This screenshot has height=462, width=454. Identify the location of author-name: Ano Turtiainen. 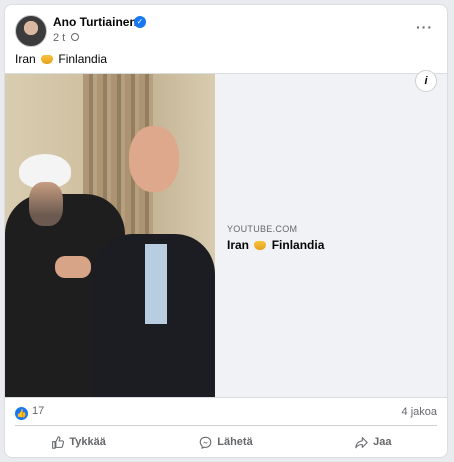
(95, 22).